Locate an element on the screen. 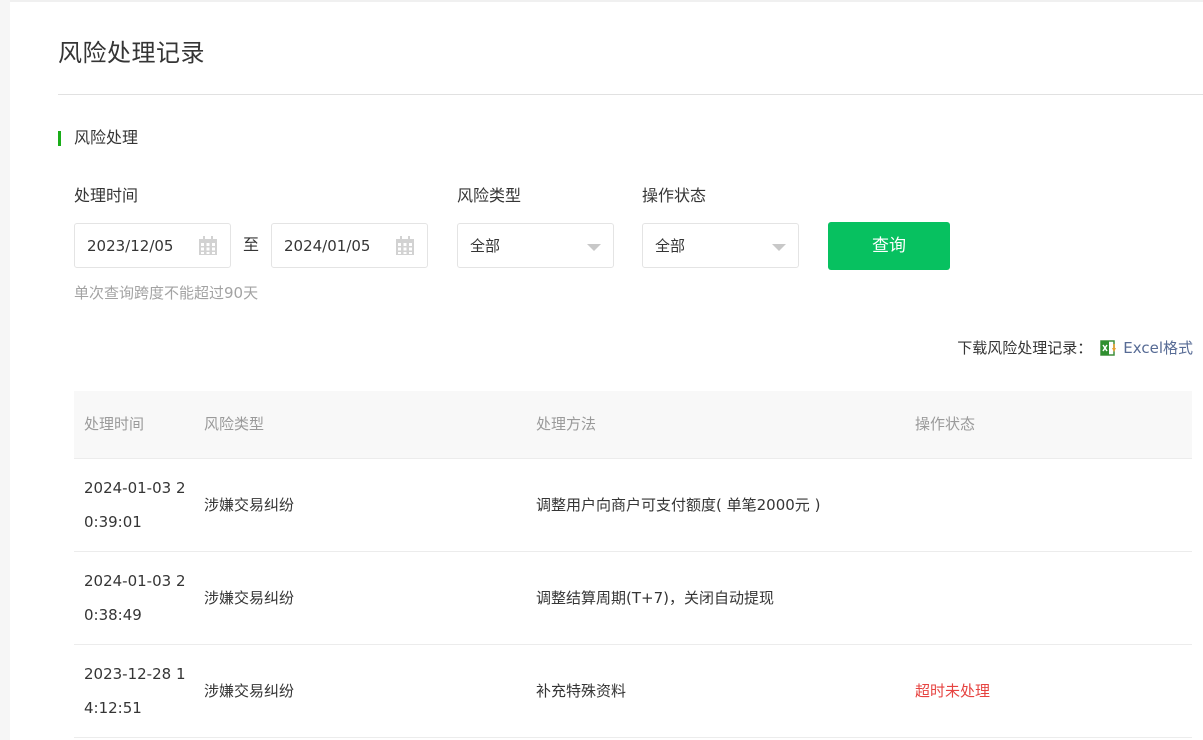  section-title: 风险处理 is located at coordinates (106, 137).